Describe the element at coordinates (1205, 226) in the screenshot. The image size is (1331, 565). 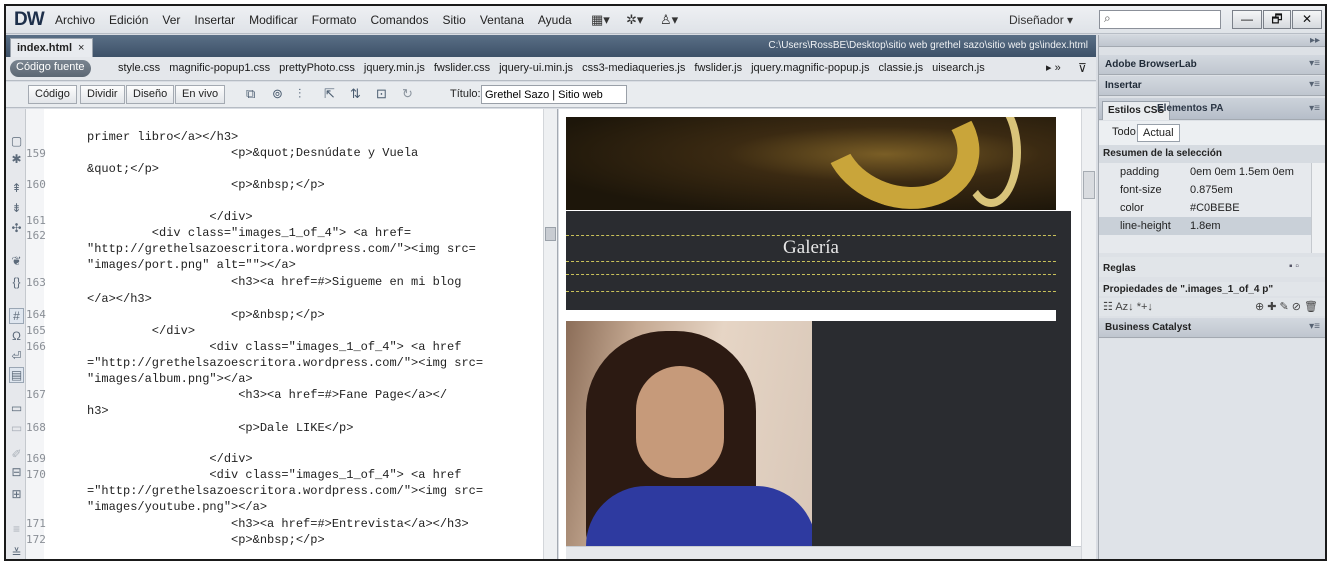
I see `property-row-selected: line-height 1.8em` at that location.